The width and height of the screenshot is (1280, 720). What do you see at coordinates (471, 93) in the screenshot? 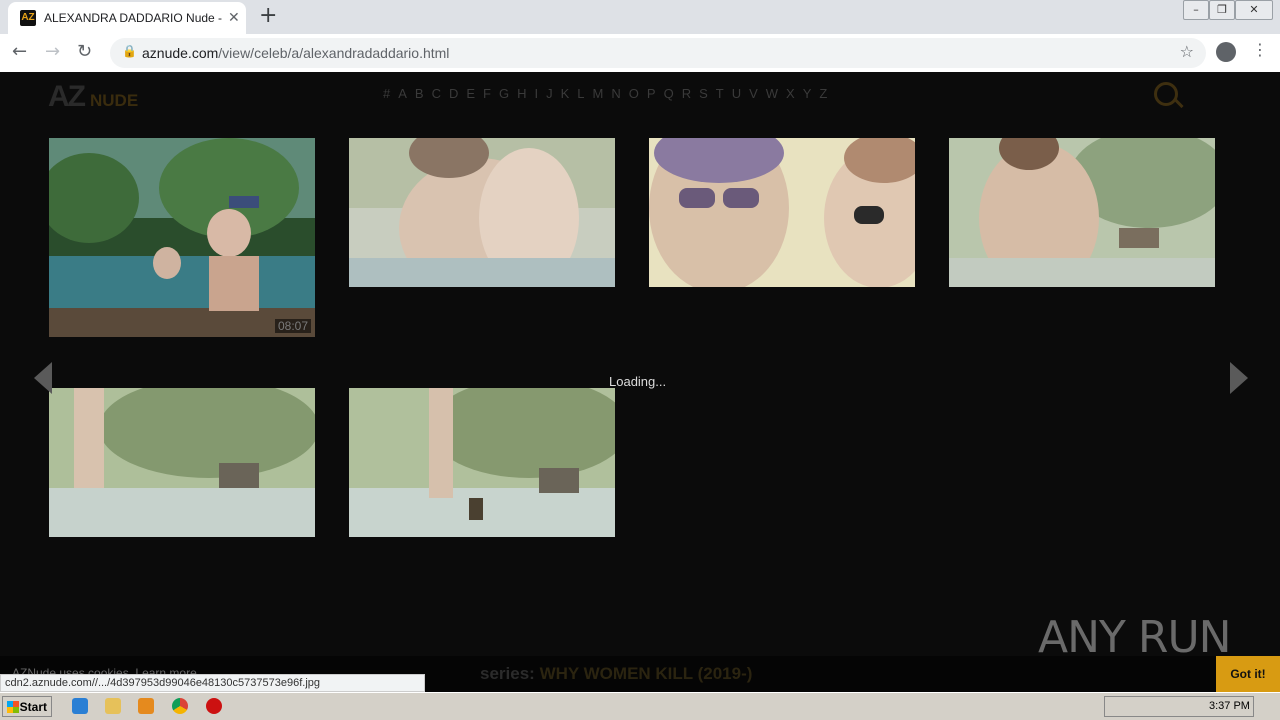
I see `letter-link: E` at bounding box center [471, 93].